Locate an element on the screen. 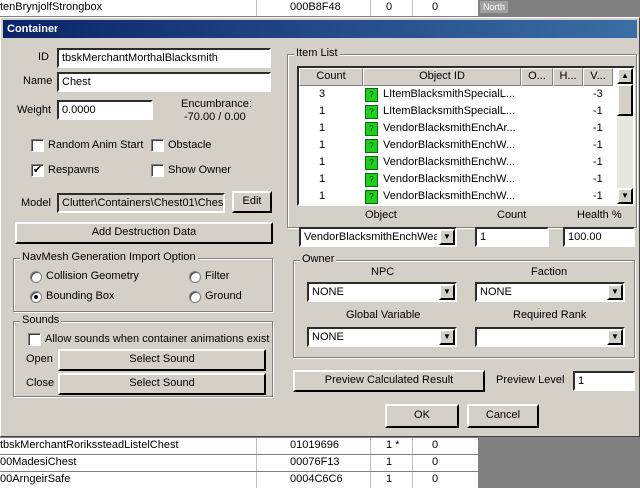 Image resolution: width=640 pixels, height=488 pixels. check-mark-icon: ✔ is located at coordinates (37, 170).